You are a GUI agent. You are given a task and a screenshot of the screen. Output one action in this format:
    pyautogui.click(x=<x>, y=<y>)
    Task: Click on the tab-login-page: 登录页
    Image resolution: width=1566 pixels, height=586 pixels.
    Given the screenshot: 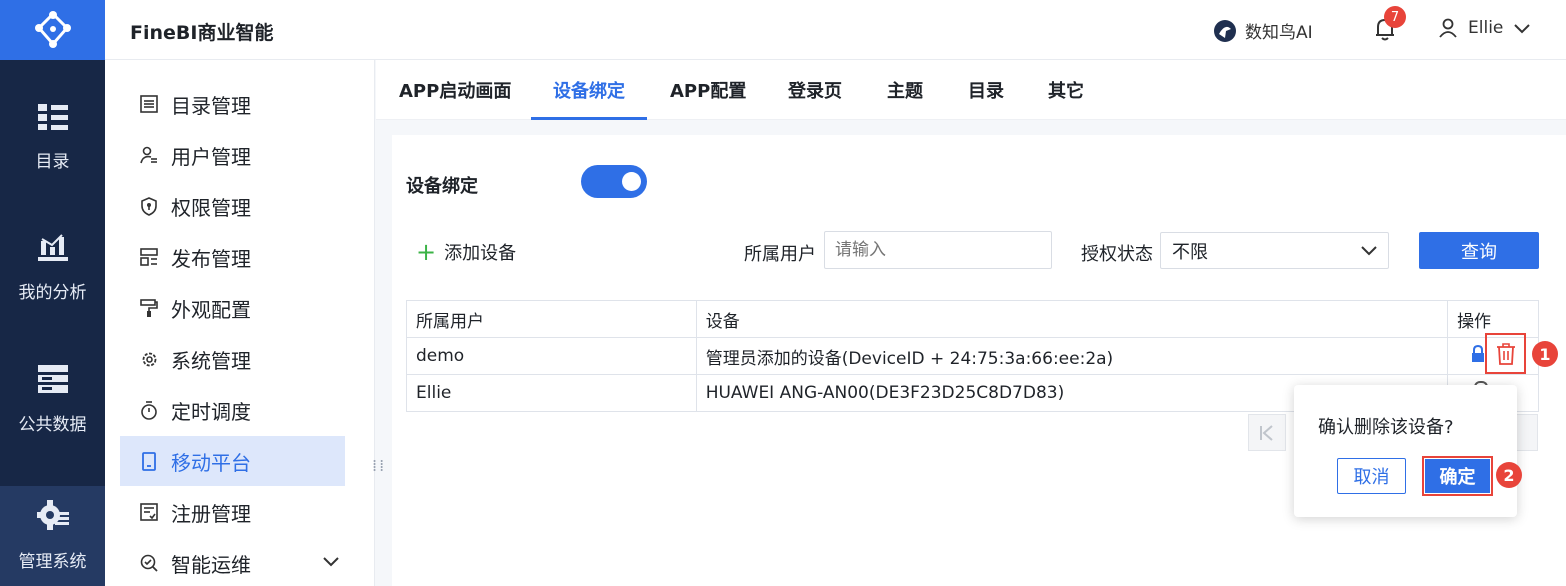 What is the action you would take?
    pyautogui.click(x=815, y=89)
    